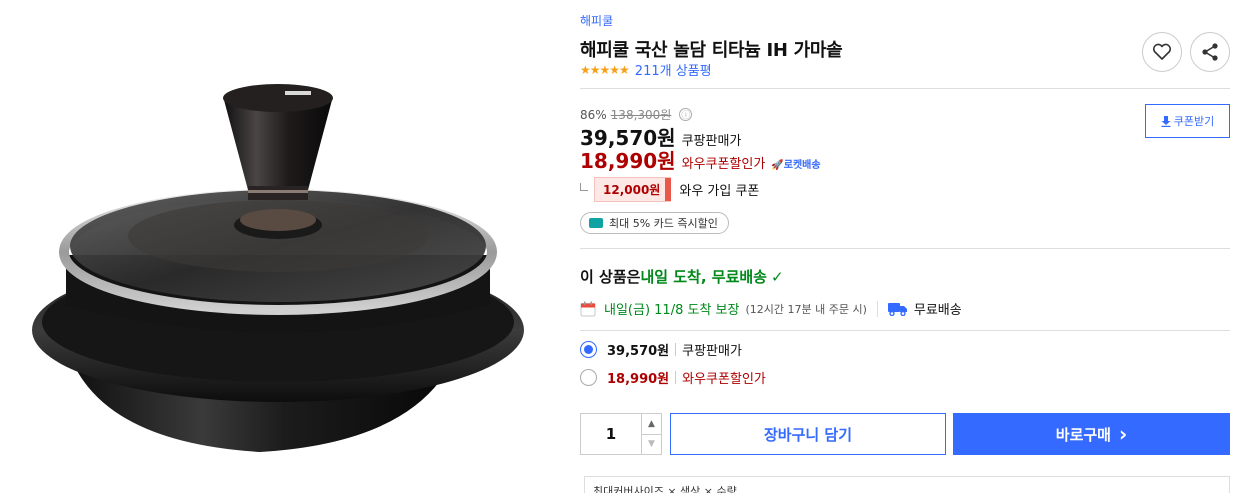 The image size is (1238, 493). I want to click on card-discount-badge: 최대 5% 카드 즉시할인, so click(654, 223).